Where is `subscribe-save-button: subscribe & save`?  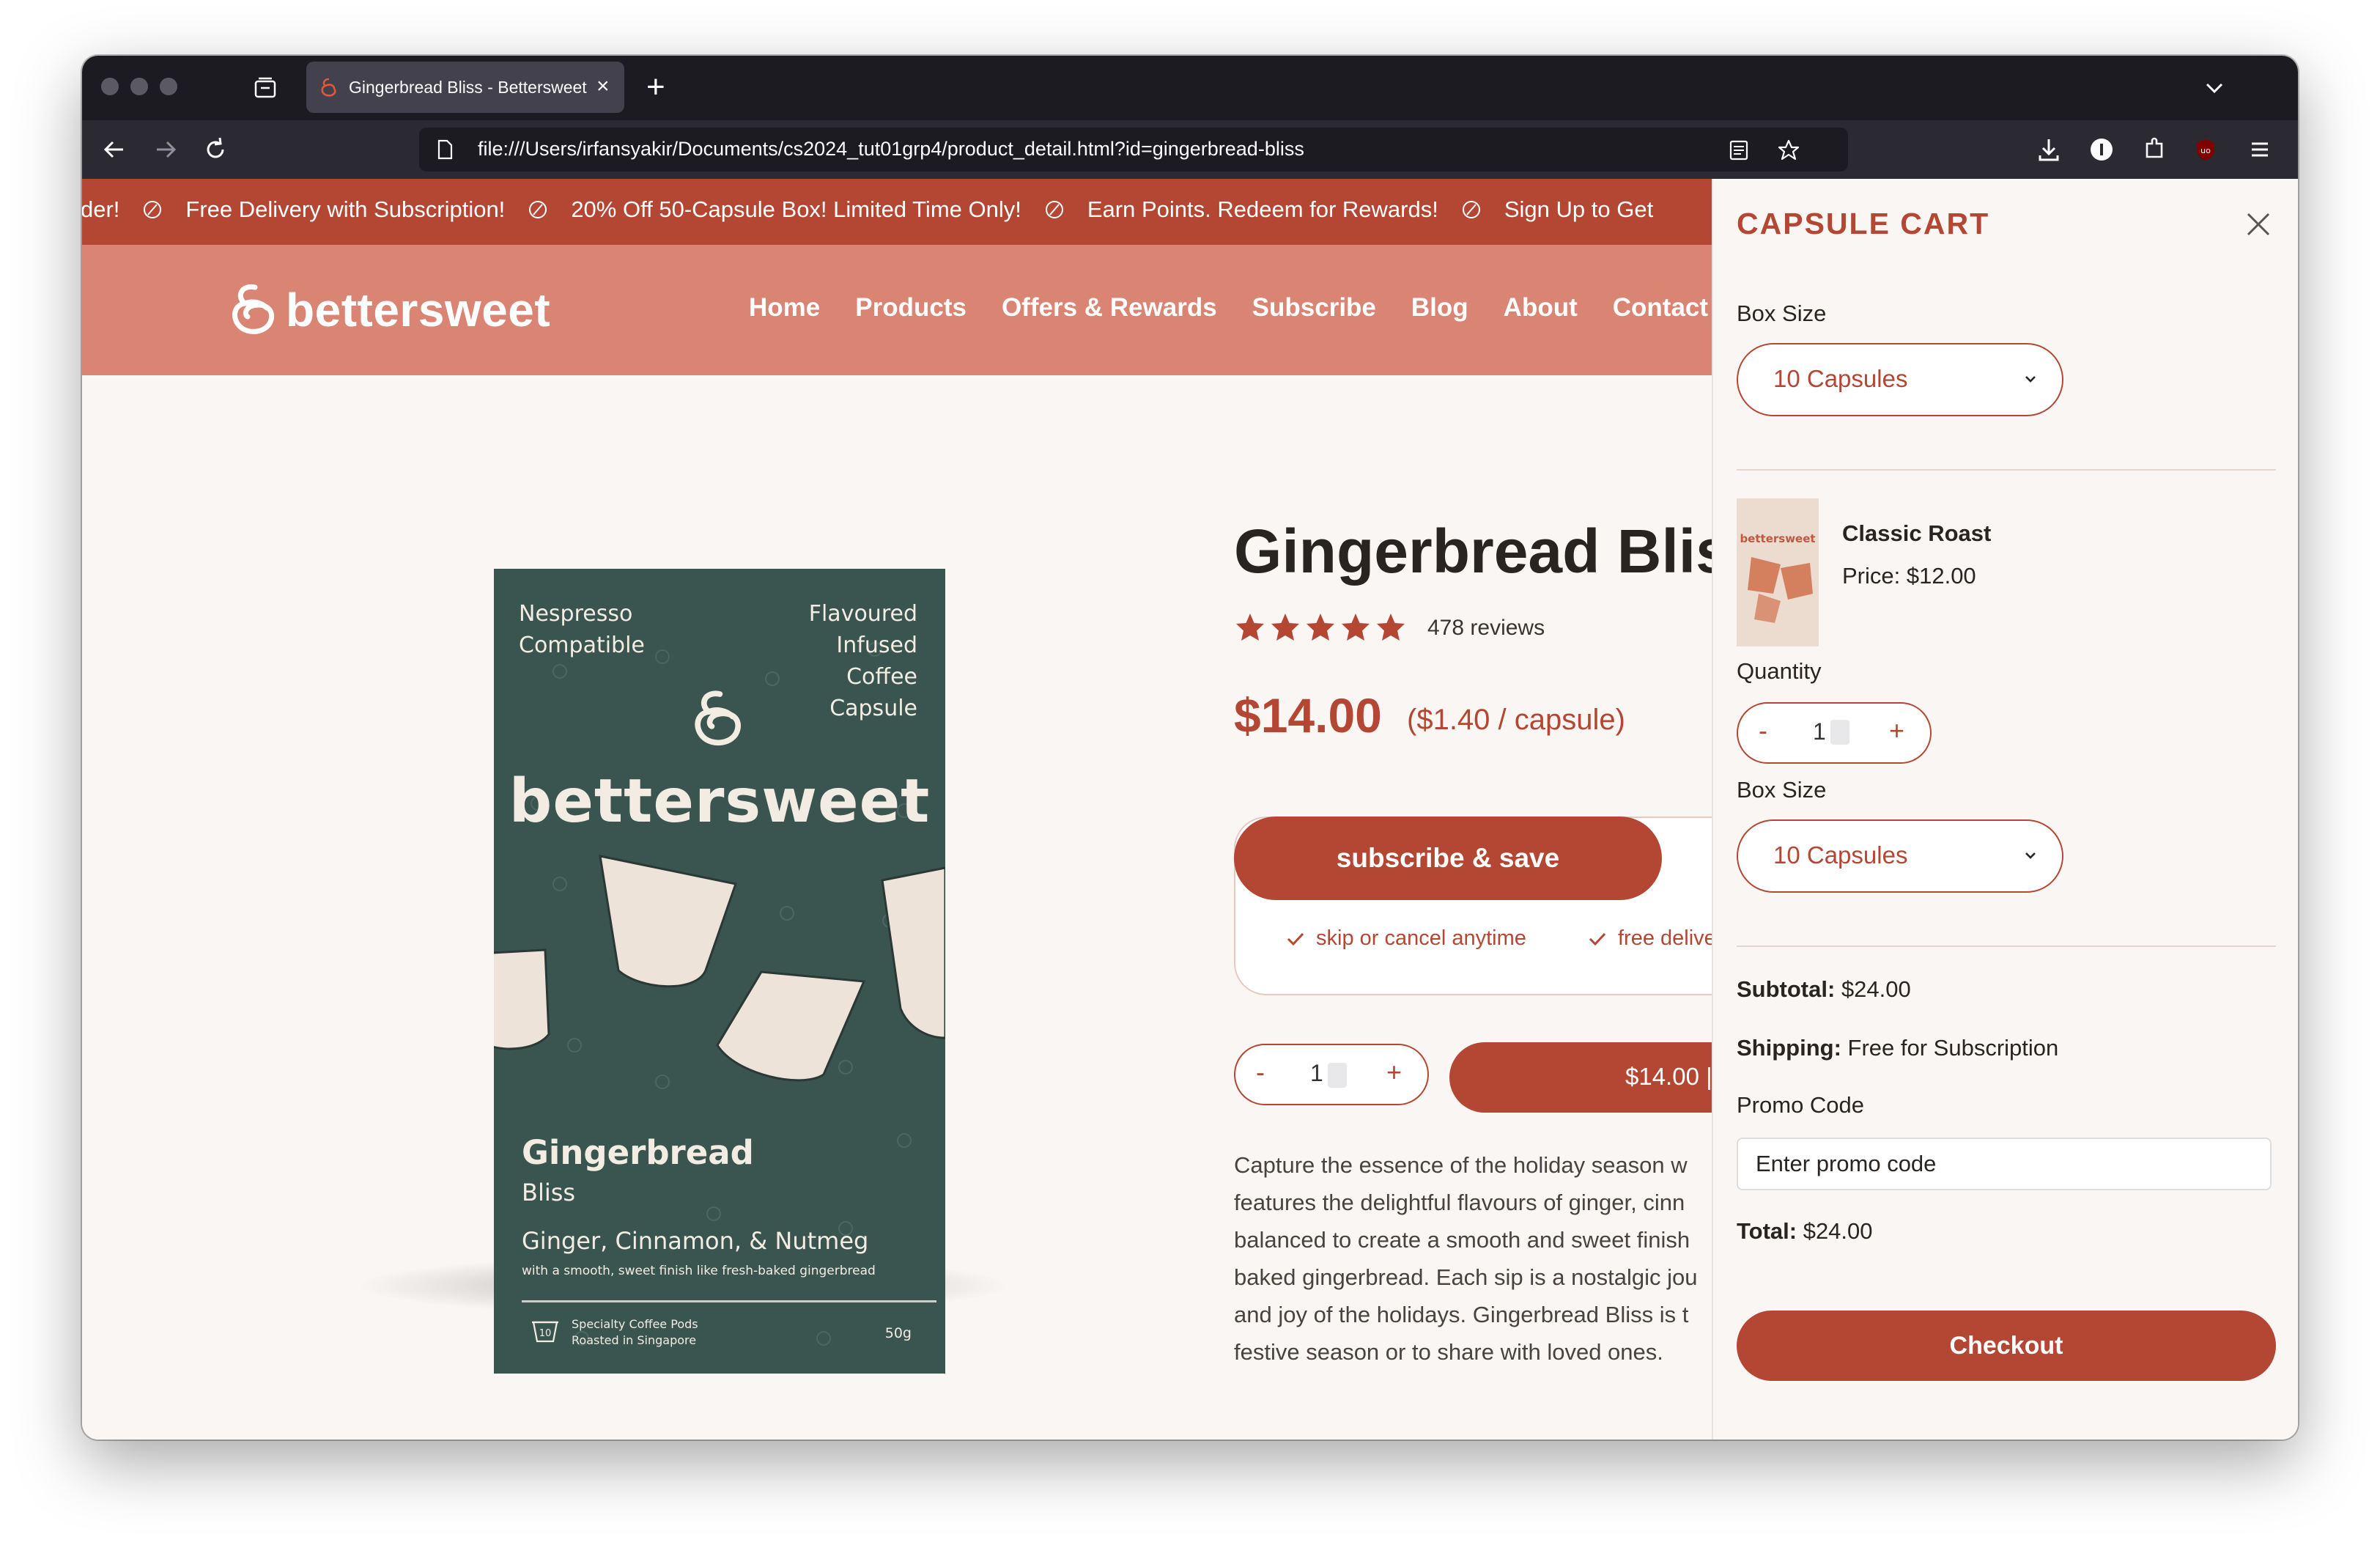
subscribe-save-button: subscribe & save is located at coordinates (1448, 858).